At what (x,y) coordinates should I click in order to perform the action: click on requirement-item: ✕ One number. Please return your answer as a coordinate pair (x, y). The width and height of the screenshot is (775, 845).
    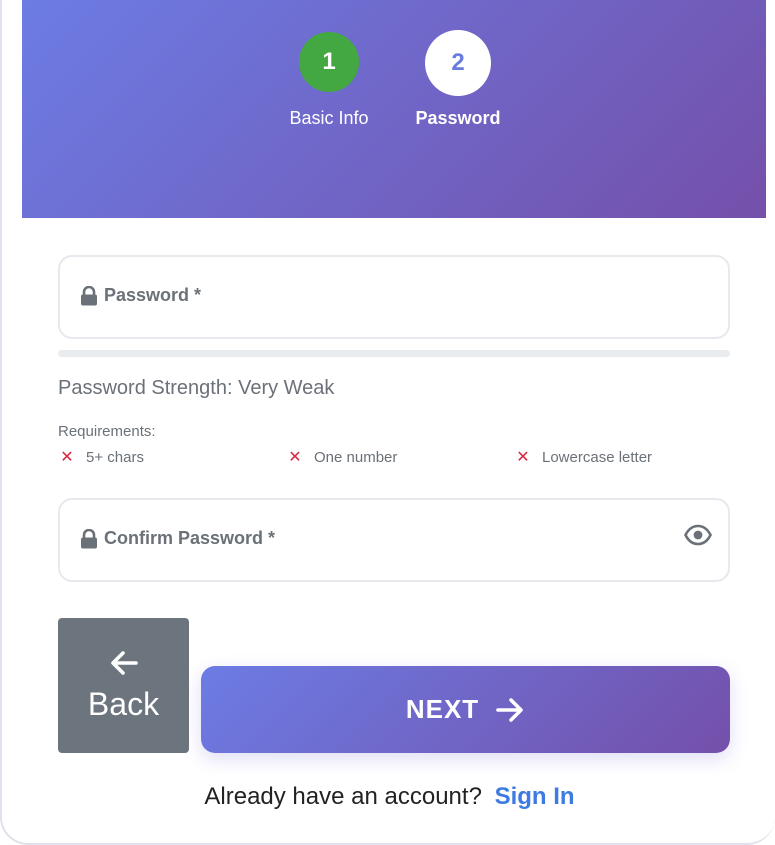
    Looking at the image, I should click on (341, 457).